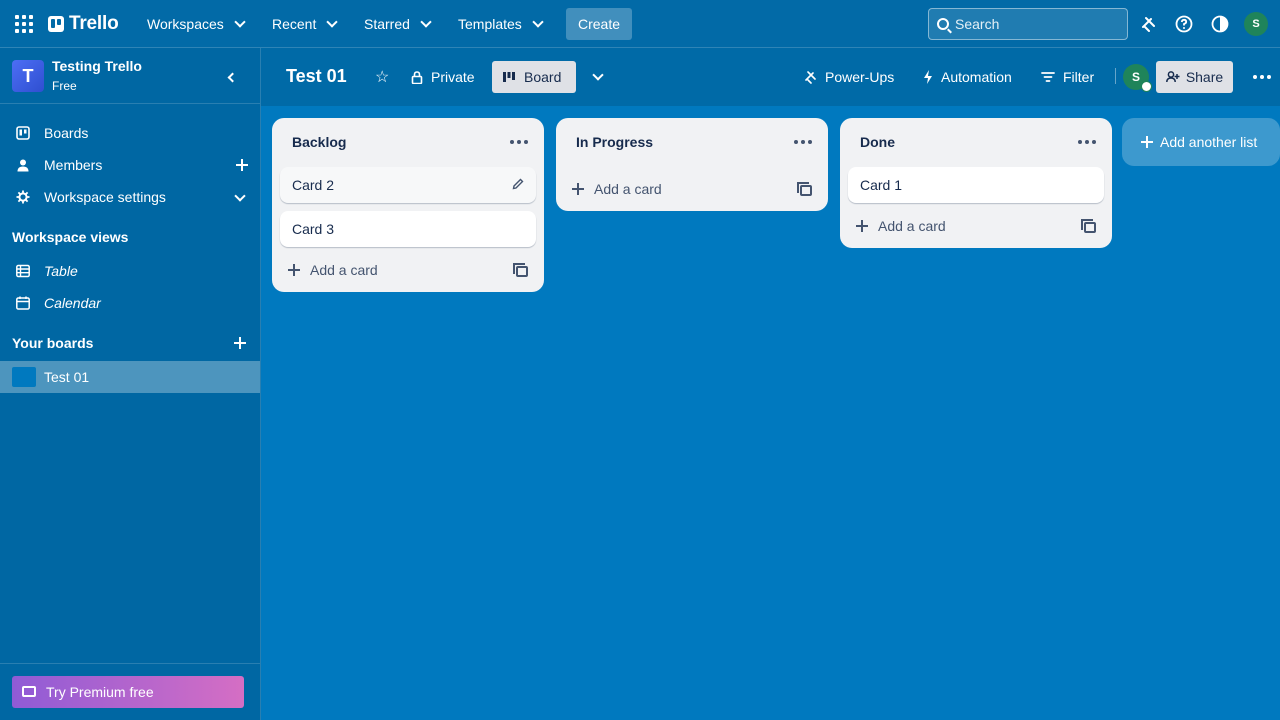 The image size is (1280, 720). Describe the element at coordinates (976, 77) in the screenshot. I see `automation-label: Automation` at that location.